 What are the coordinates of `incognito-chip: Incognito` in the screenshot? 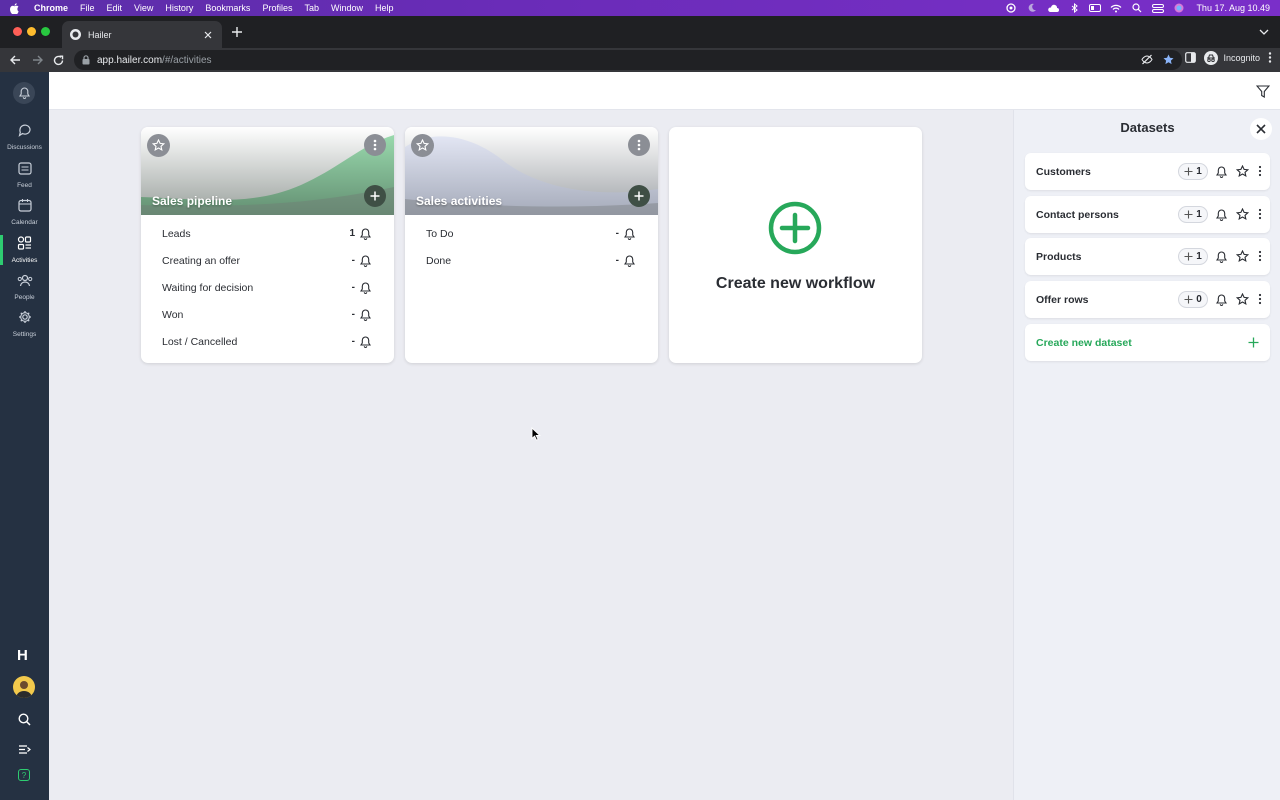 It's located at (1232, 58).